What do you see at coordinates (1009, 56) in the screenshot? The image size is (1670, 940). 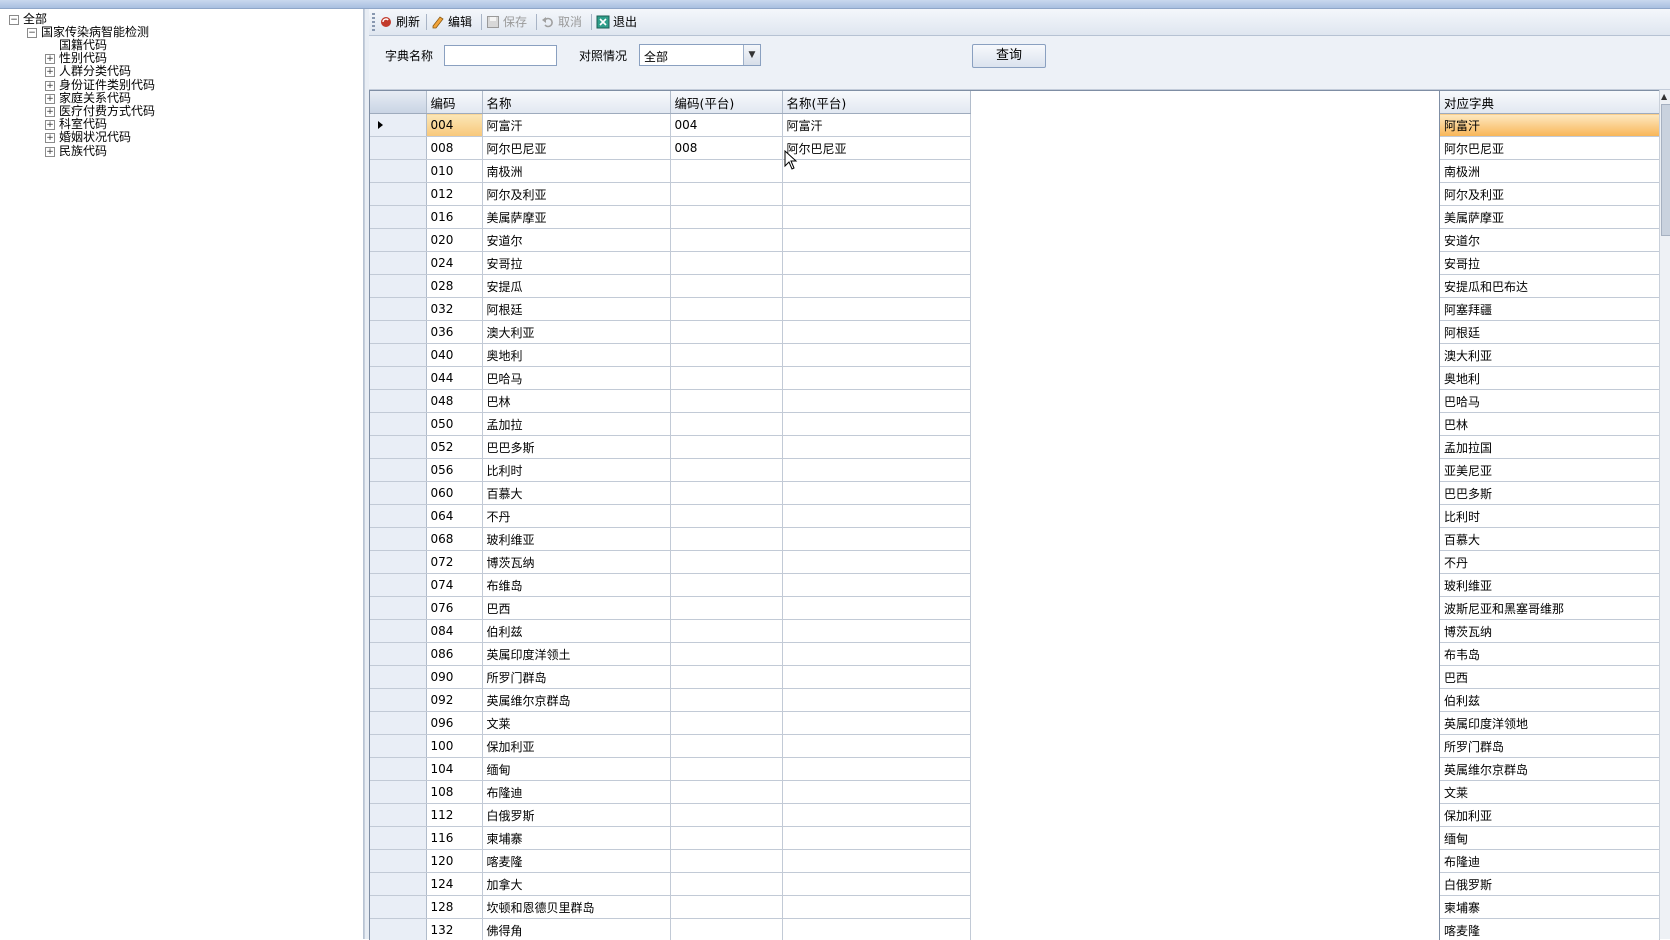 I see `query-button: 查询` at bounding box center [1009, 56].